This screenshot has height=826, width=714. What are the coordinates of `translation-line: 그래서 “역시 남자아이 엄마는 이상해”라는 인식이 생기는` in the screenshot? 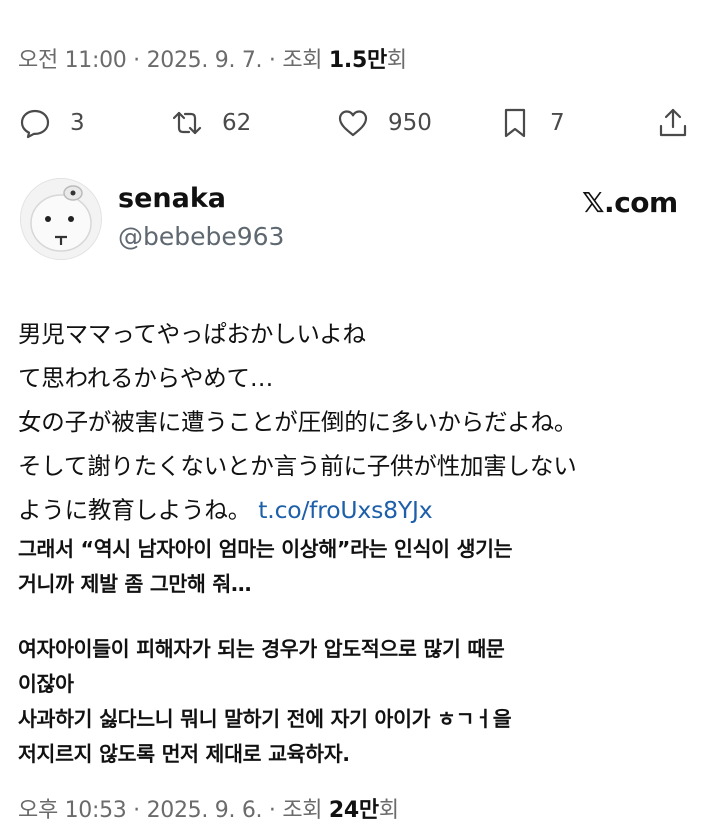 It's located at (265, 549).